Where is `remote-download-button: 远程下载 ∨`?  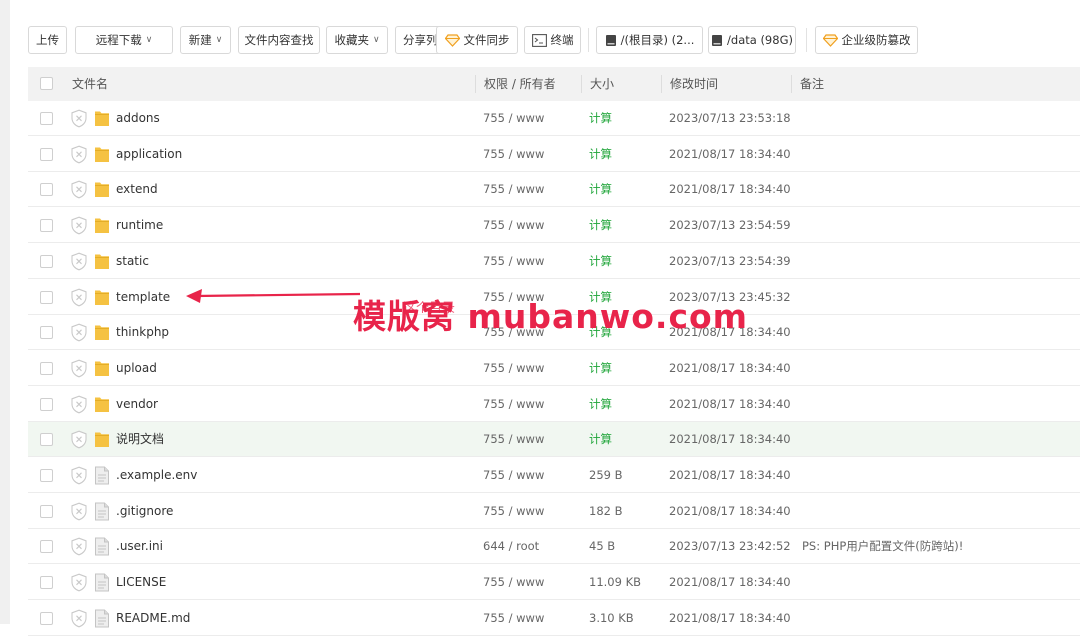 remote-download-button: 远程下载 ∨ is located at coordinates (124, 40).